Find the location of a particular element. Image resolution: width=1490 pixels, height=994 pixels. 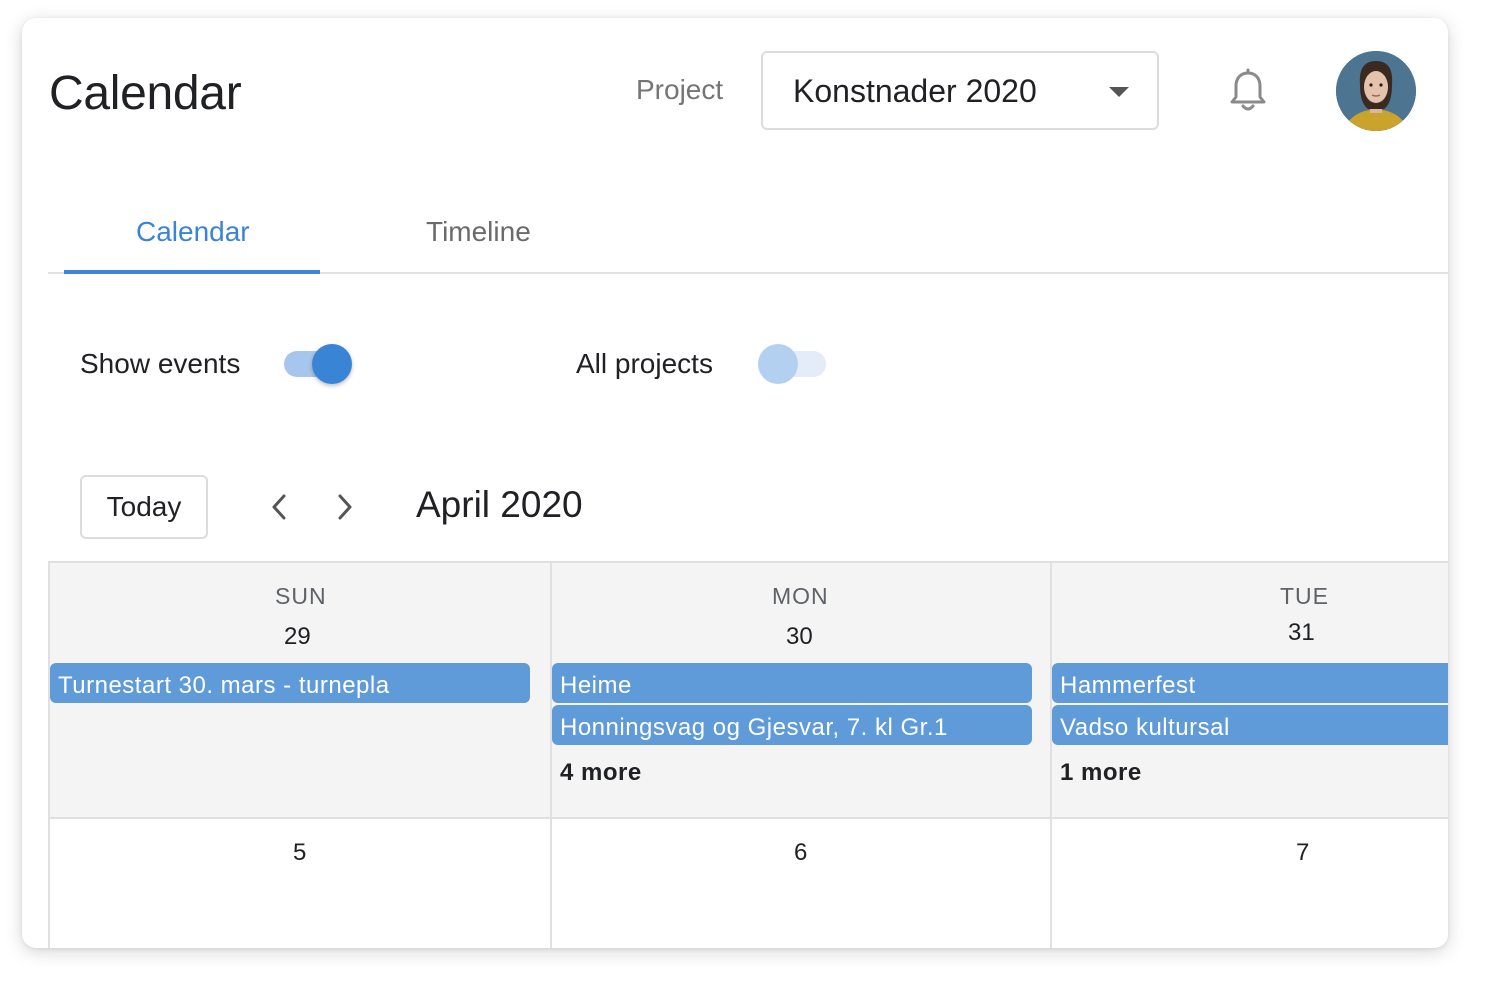

today-button: Today is located at coordinates (144, 507).